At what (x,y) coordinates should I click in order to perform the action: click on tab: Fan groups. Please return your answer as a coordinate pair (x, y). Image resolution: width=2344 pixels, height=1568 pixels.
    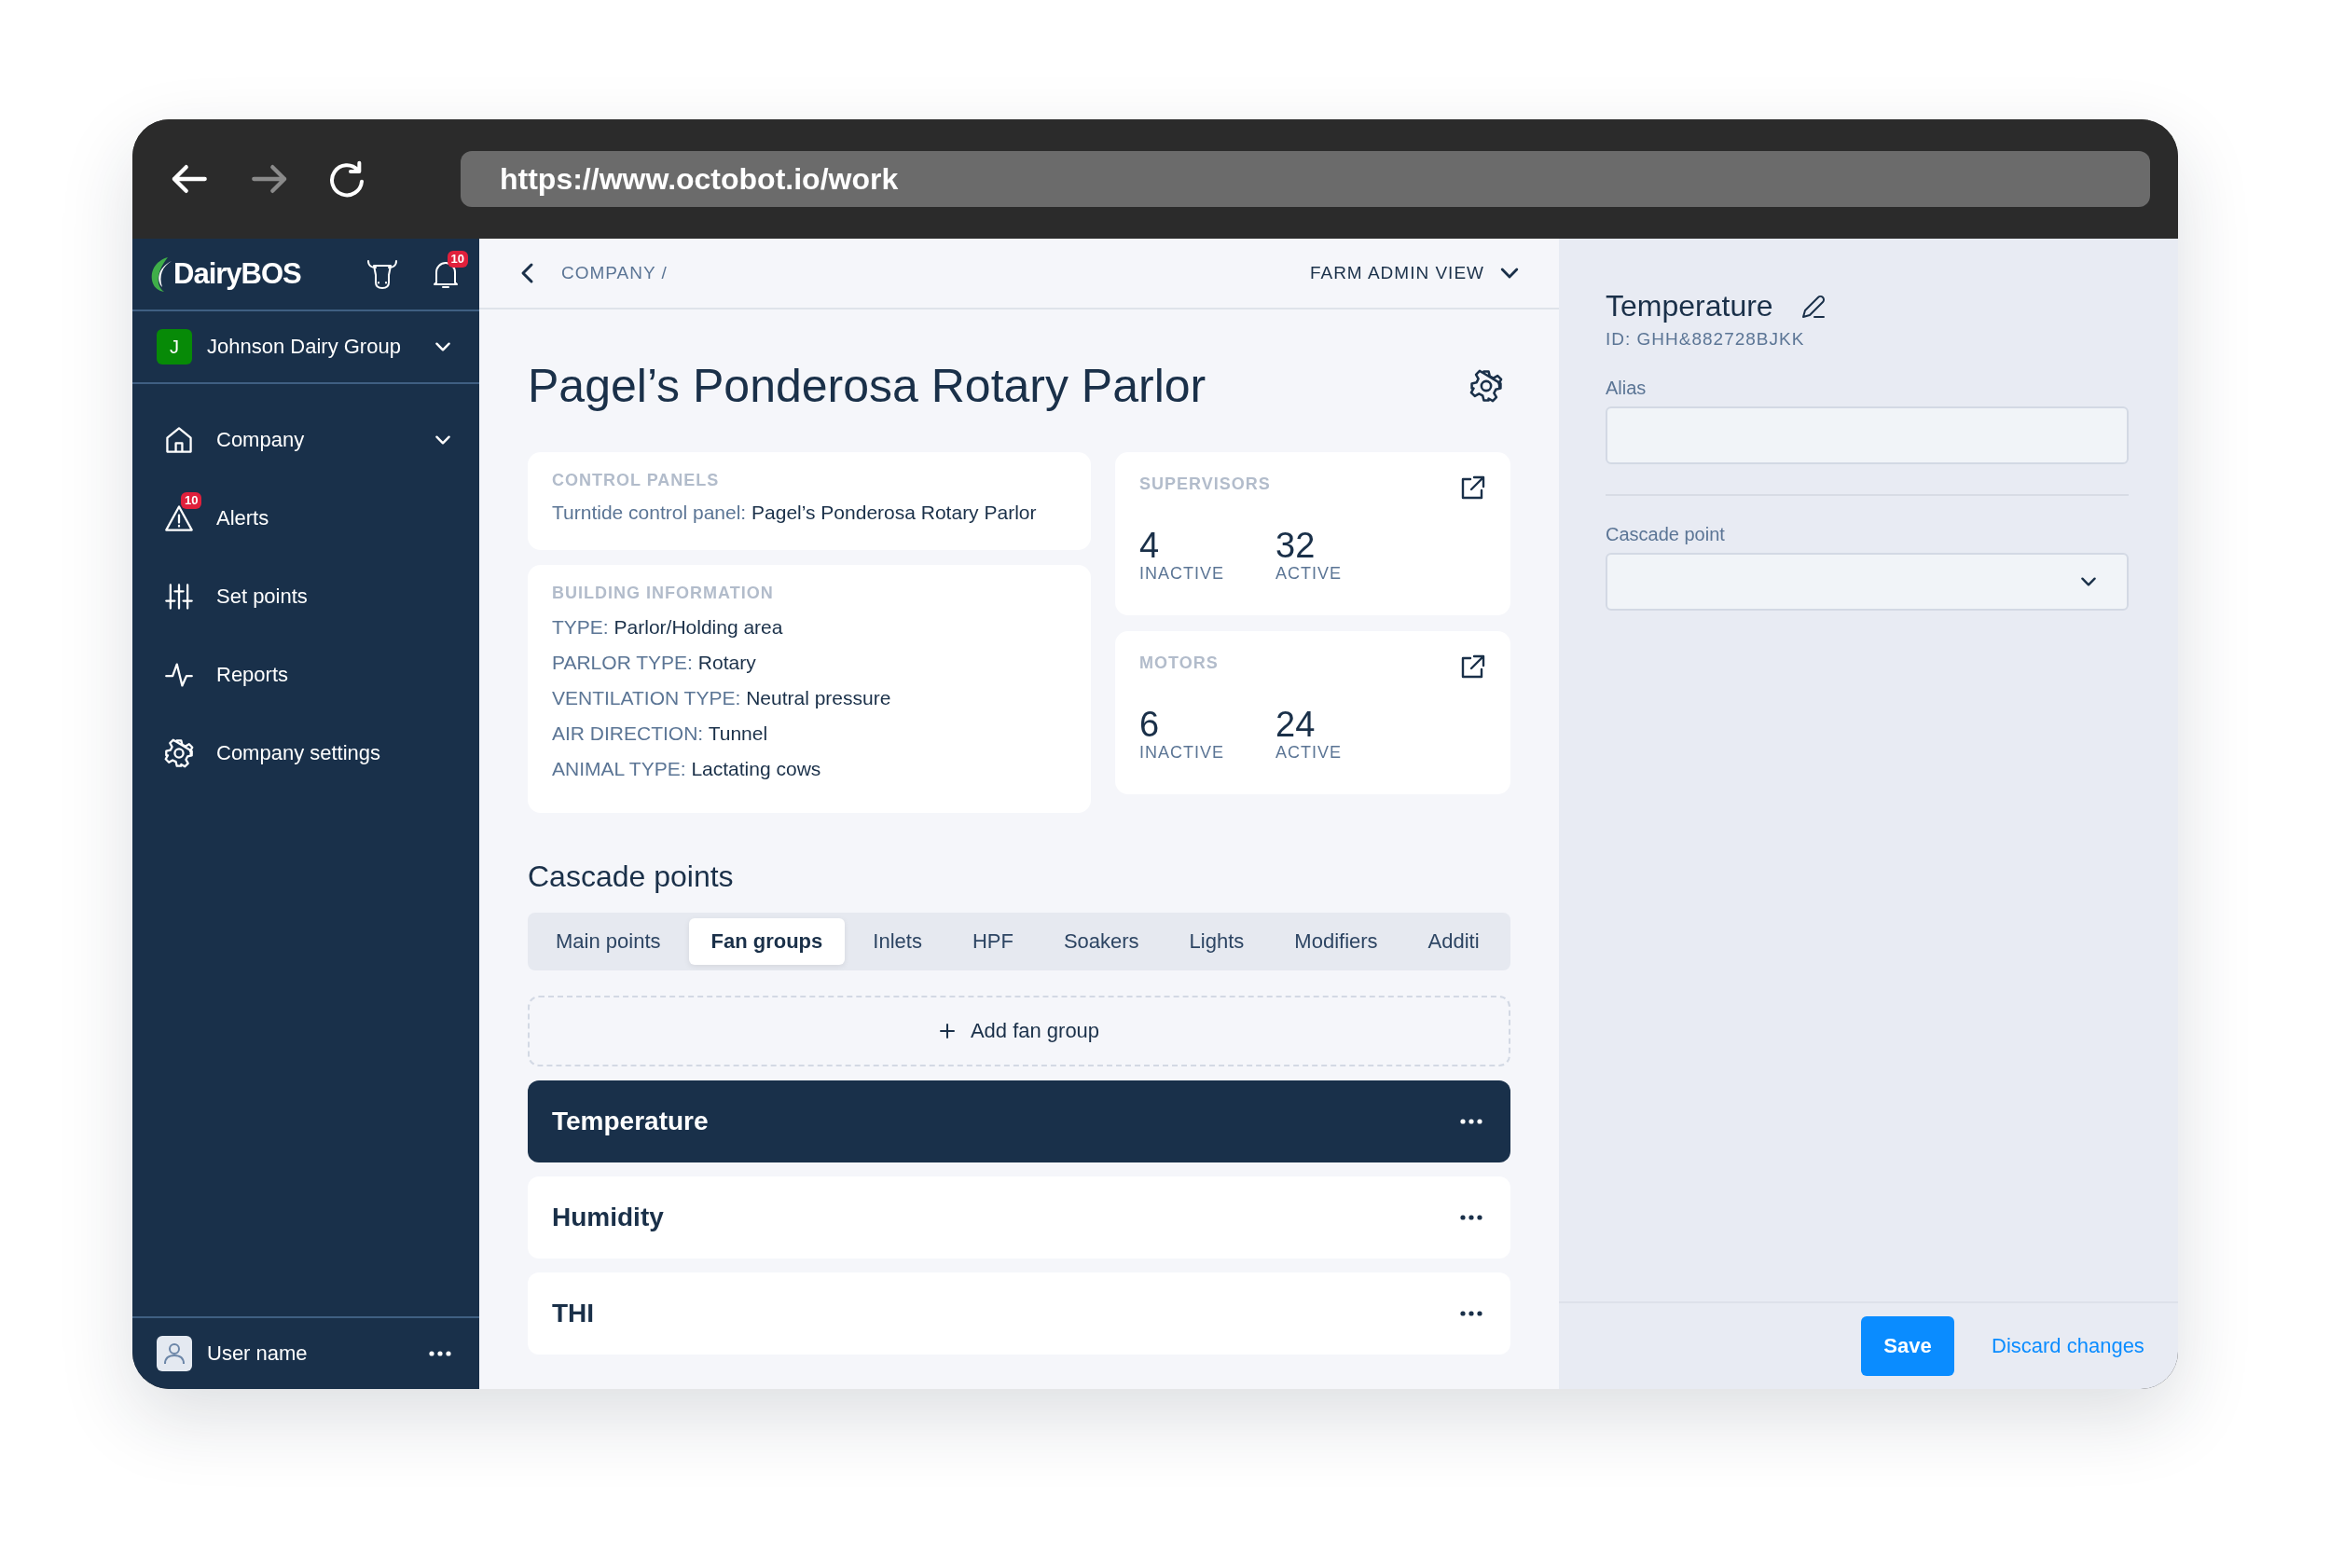
    Looking at the image, I should click on (767, 941).